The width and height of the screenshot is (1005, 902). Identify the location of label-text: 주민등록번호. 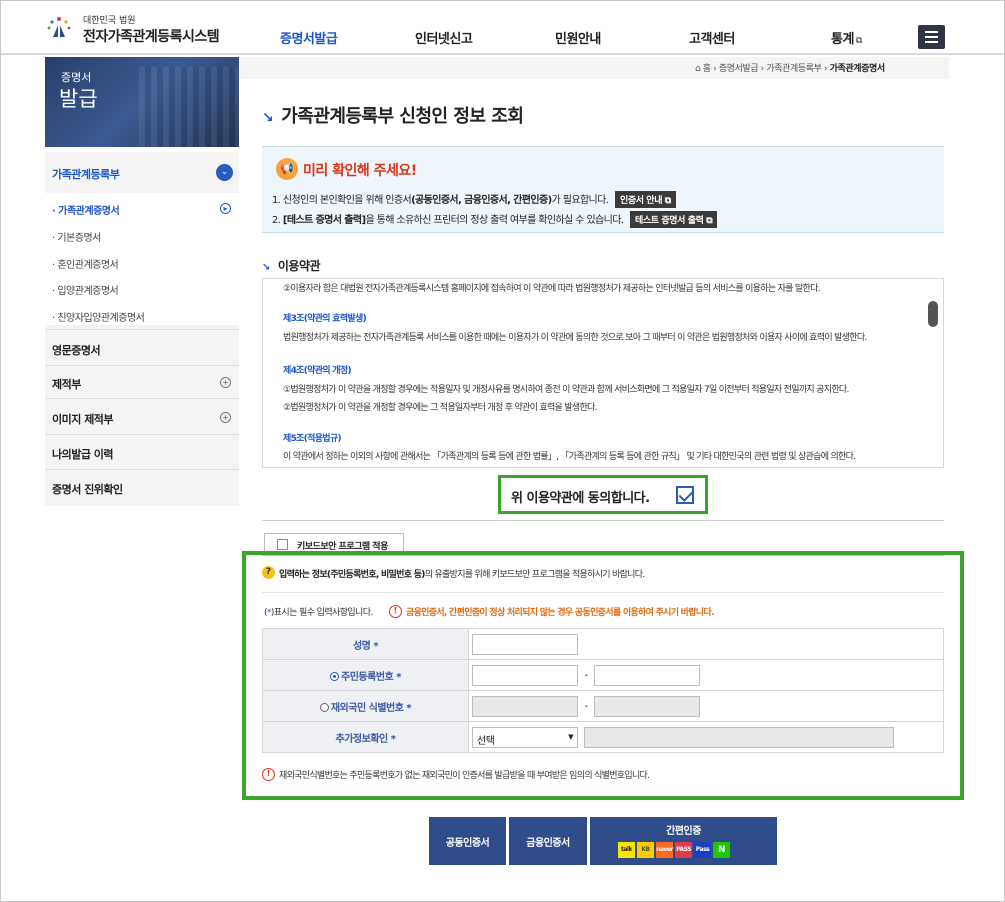
(367, 677).